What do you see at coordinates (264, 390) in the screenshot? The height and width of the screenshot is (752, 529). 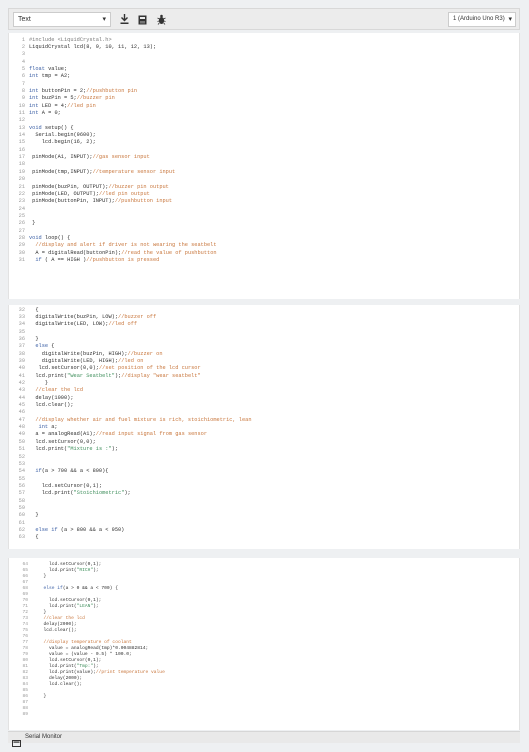 I see `code-line: 43 //clear the lcd` at bounding box center [264, 390].